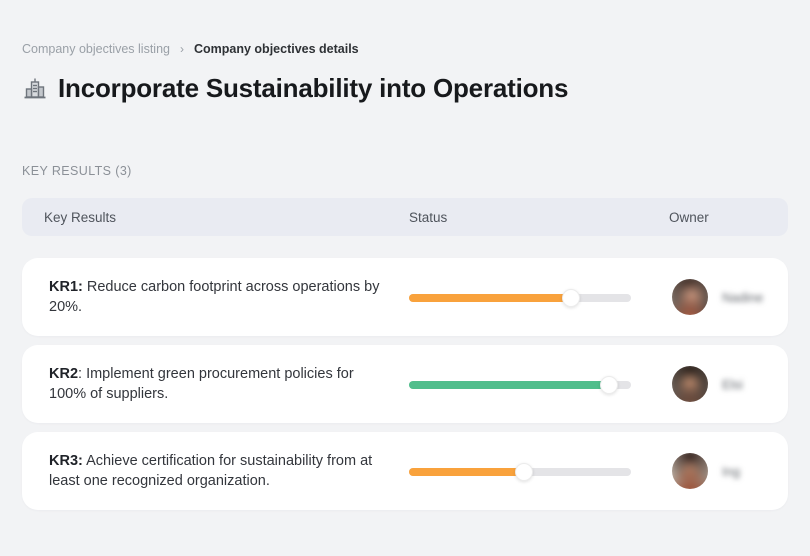 The height and width of the screenshot is (556, 810). Describe the element at coordinates (689, 217) in the screenshot. I see `column-header-owner: Owner` at that location.